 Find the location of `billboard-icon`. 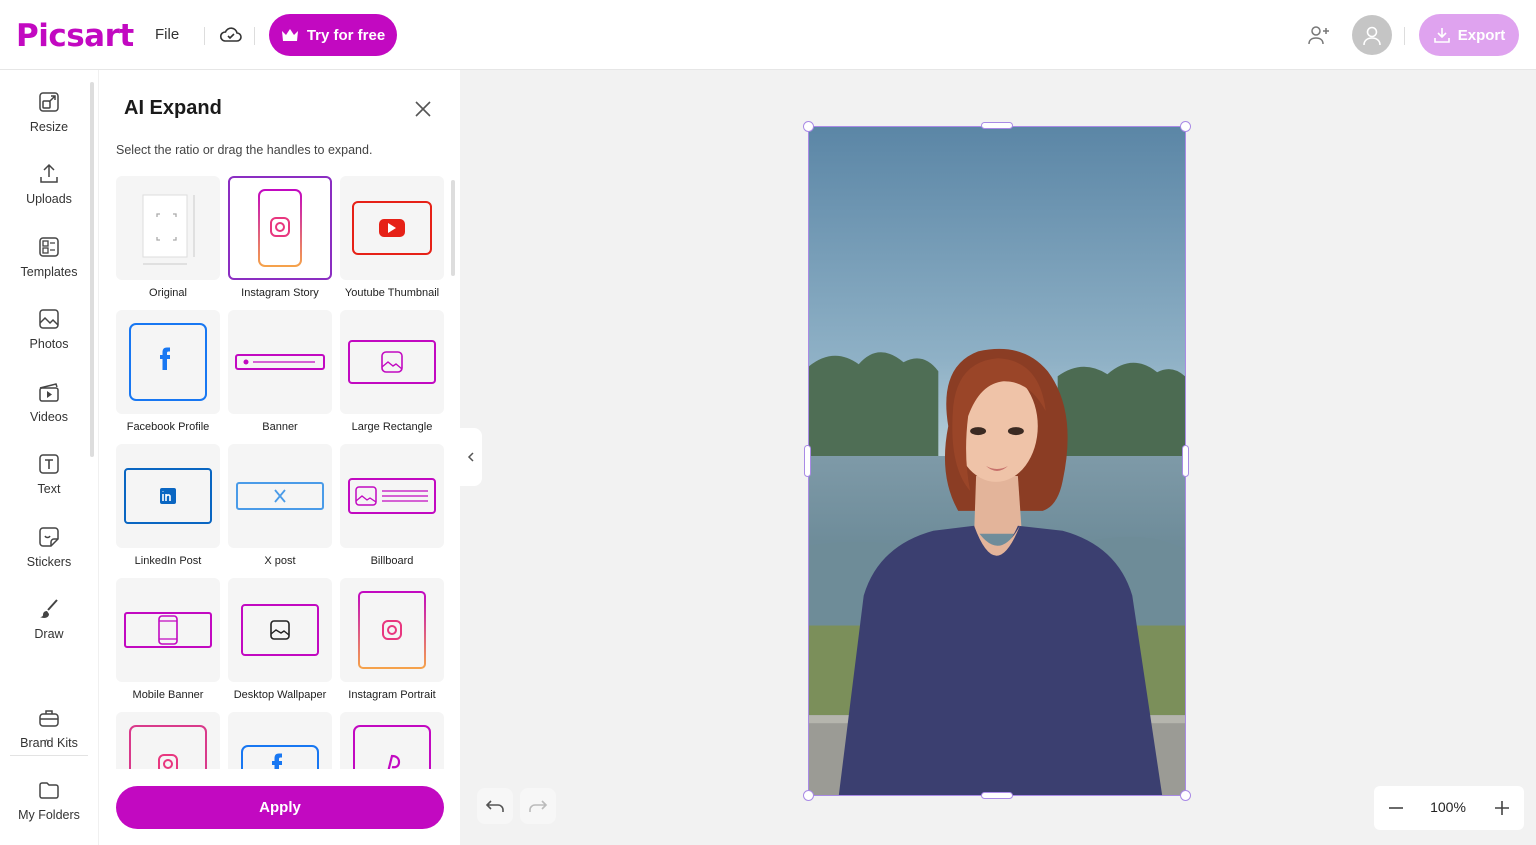

billboard-icon is located at coordinates (392, 496).